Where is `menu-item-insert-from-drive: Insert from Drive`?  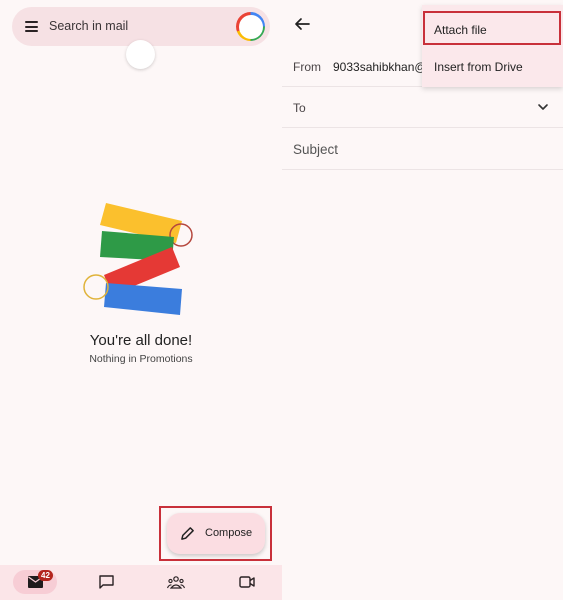
menu-item-insert-from-drive: Insert from Drive is located at coordinates (492, 66).